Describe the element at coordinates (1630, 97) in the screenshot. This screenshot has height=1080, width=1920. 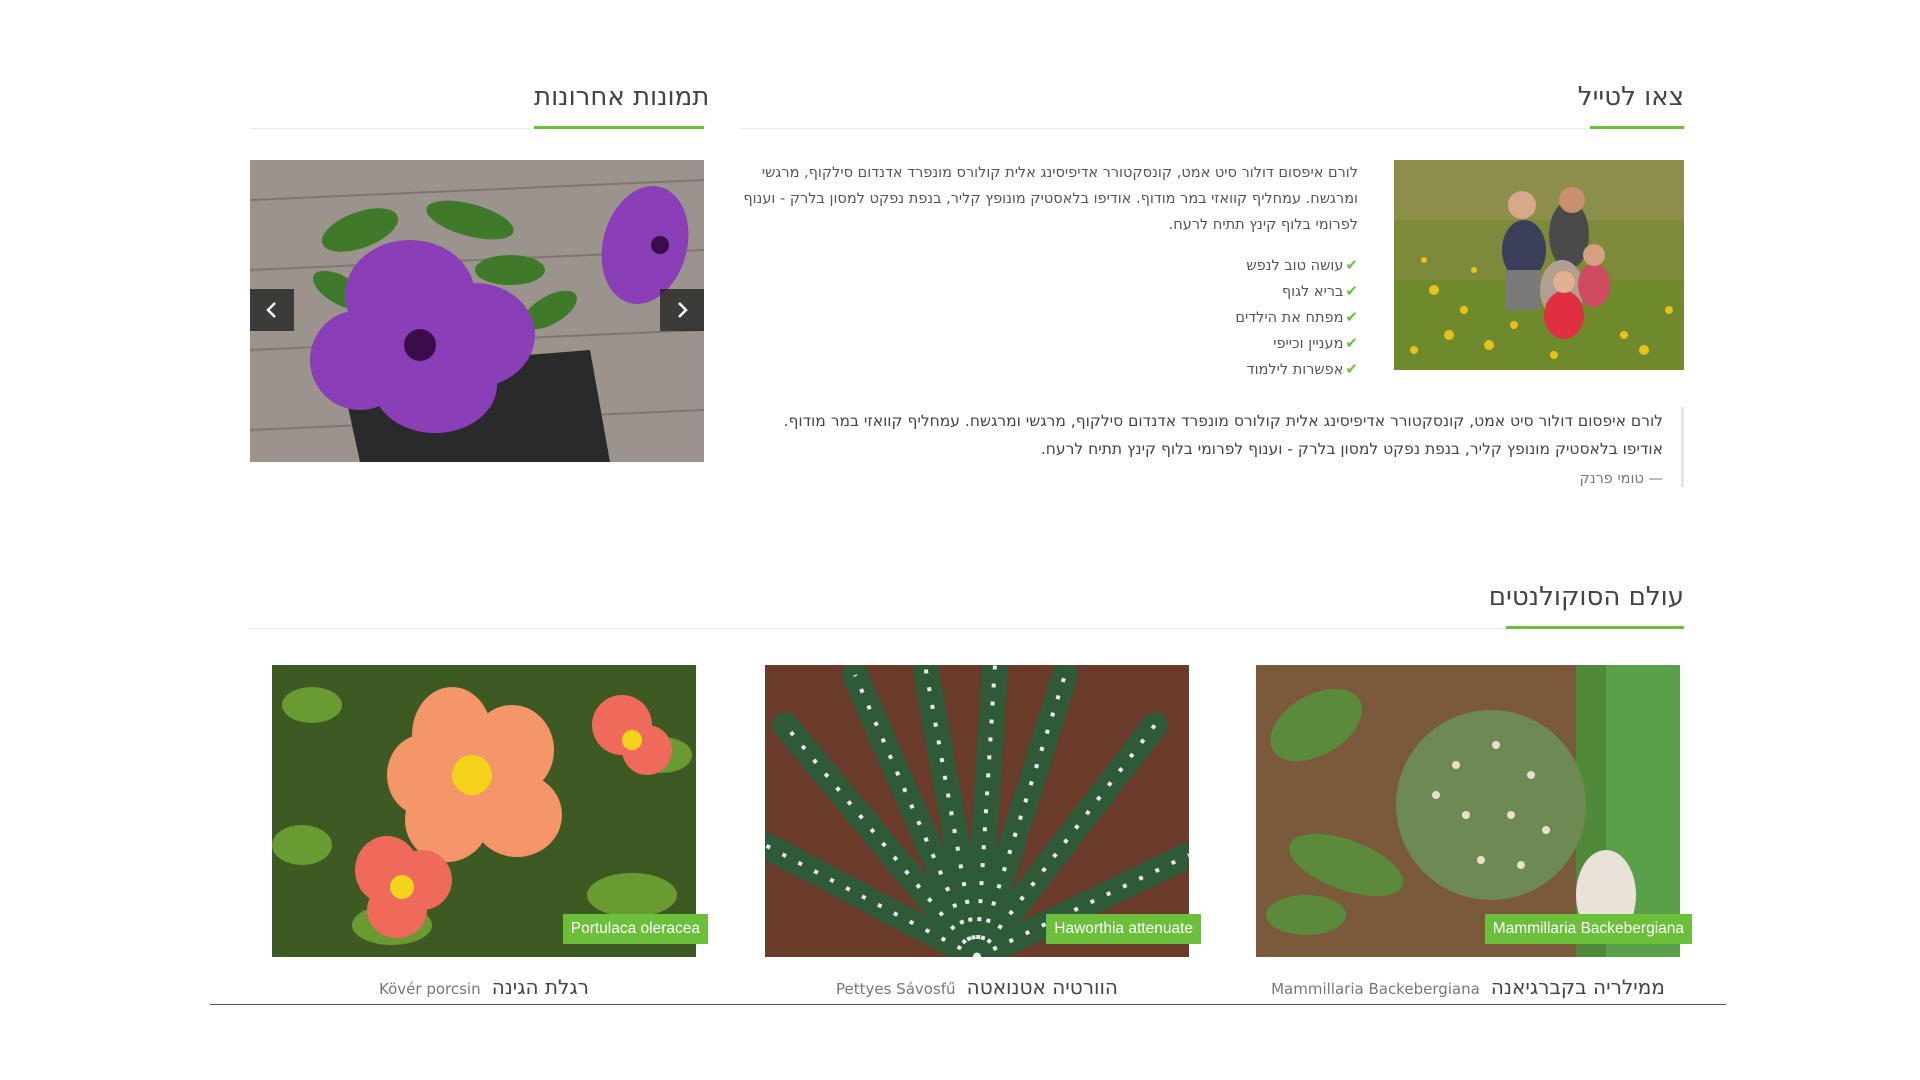
I see `tour-section-title: צאו לטייל` at that location.